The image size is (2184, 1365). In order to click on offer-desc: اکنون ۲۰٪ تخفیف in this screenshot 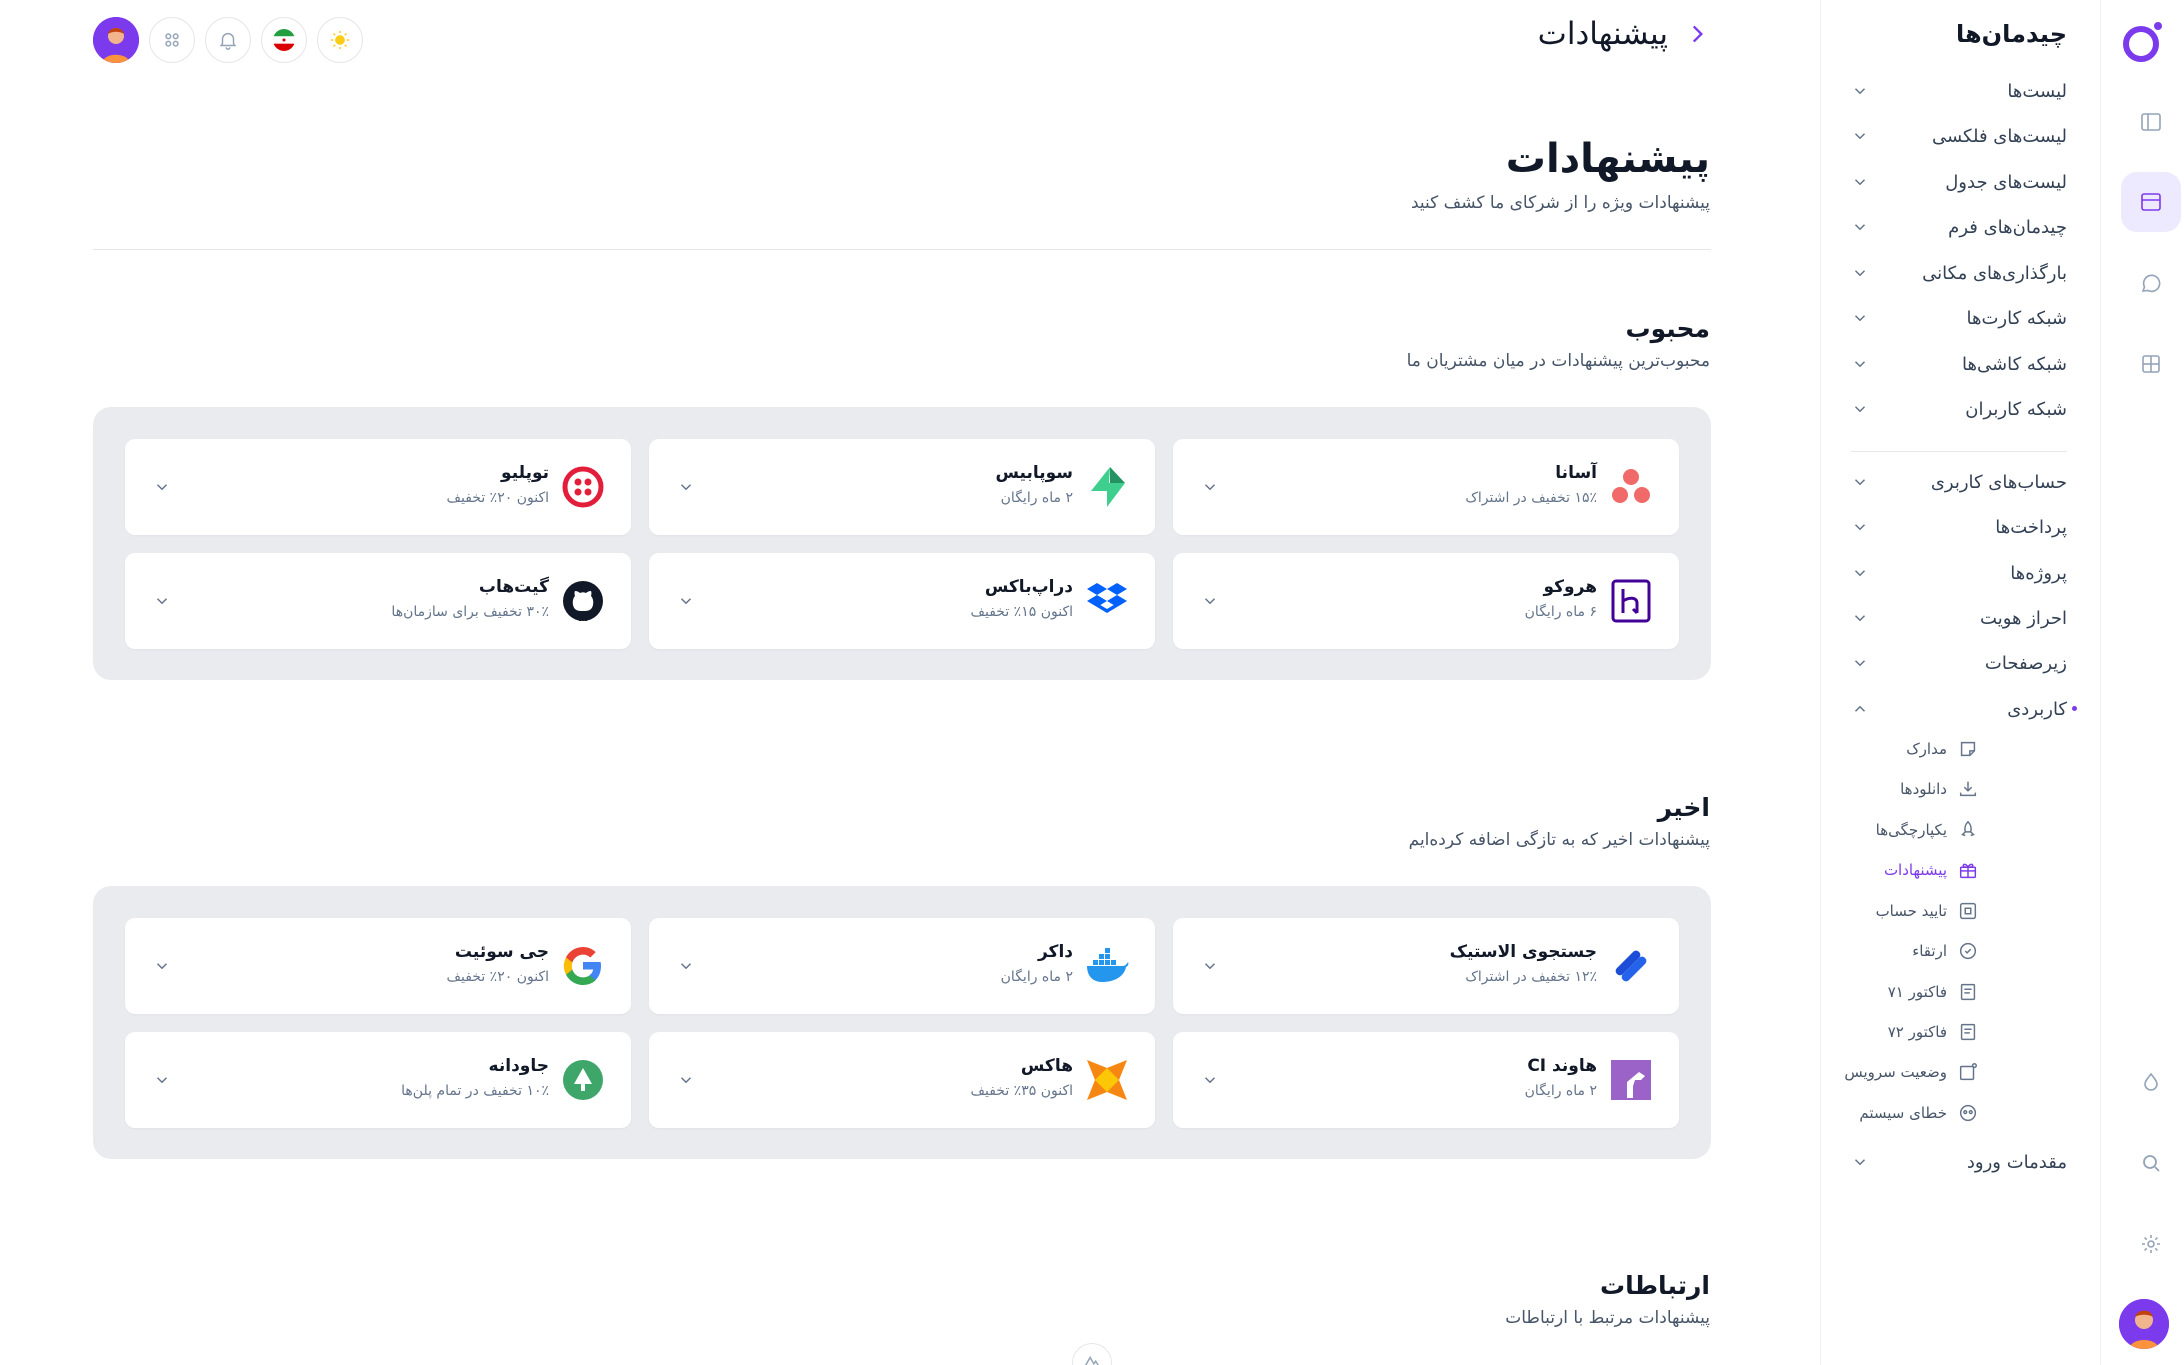, I will do `click(498, 977)`.